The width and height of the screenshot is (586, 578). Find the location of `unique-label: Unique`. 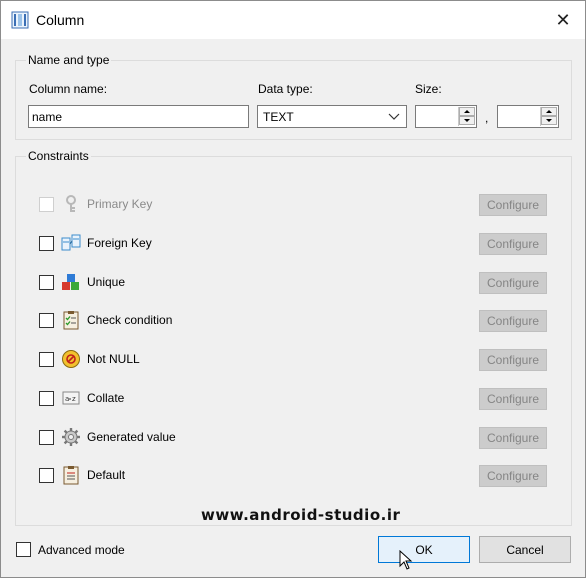

unique-label: Unique is located at coordinates (106, 282).